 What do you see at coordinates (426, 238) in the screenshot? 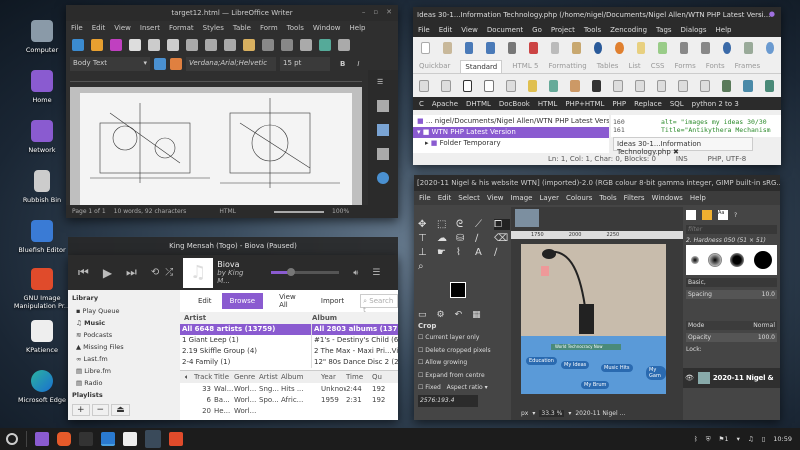
I see `transform-icon: ⊤` at bounding box center [426, 238].